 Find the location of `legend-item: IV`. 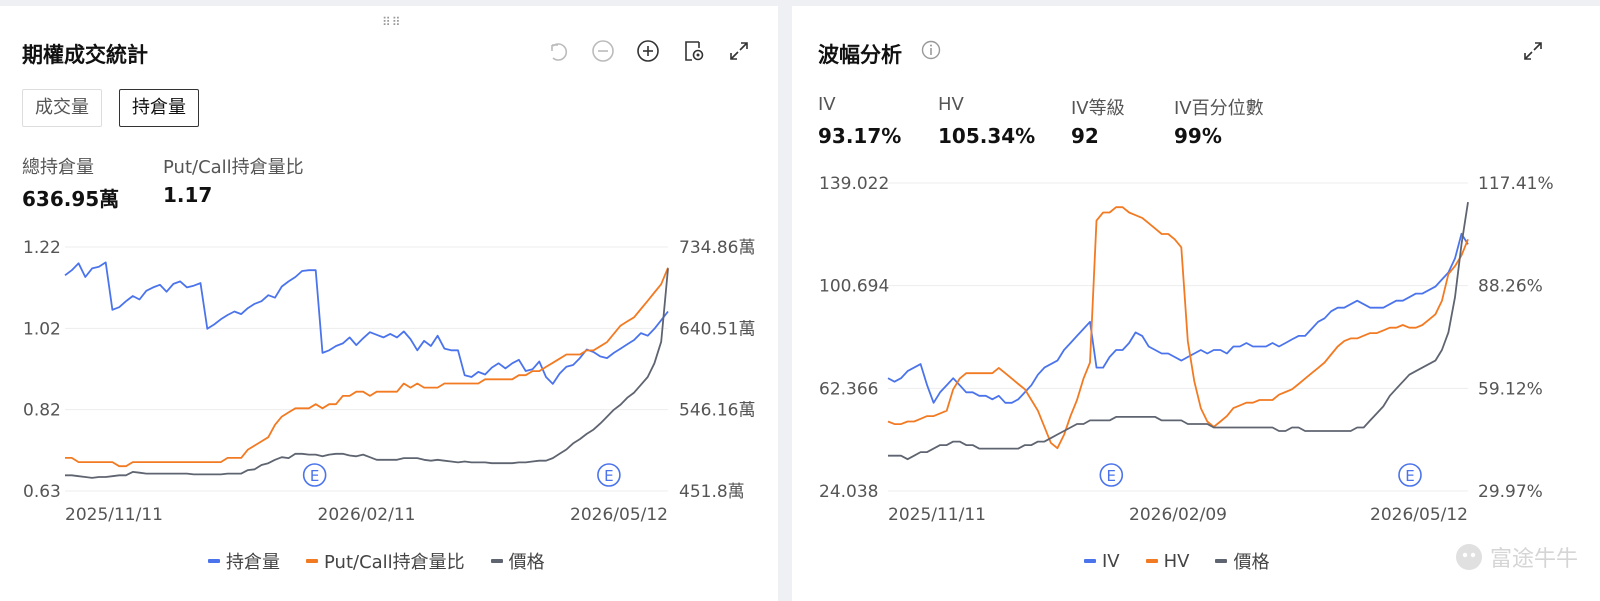

legend-item: IV is located at coordinates (1102, 561).